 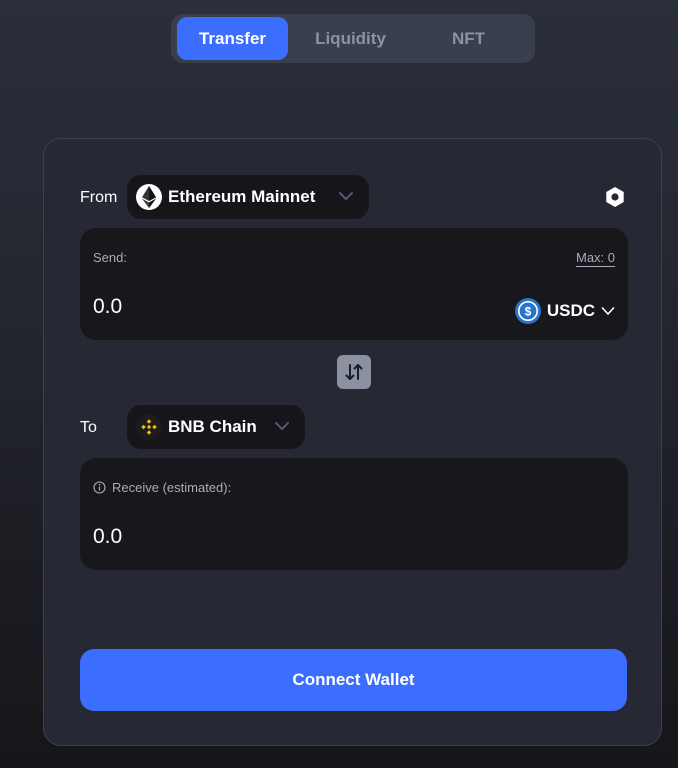 I want to click on from-chain-name: Ethereum Mainnet, so click(x=242, y=196).